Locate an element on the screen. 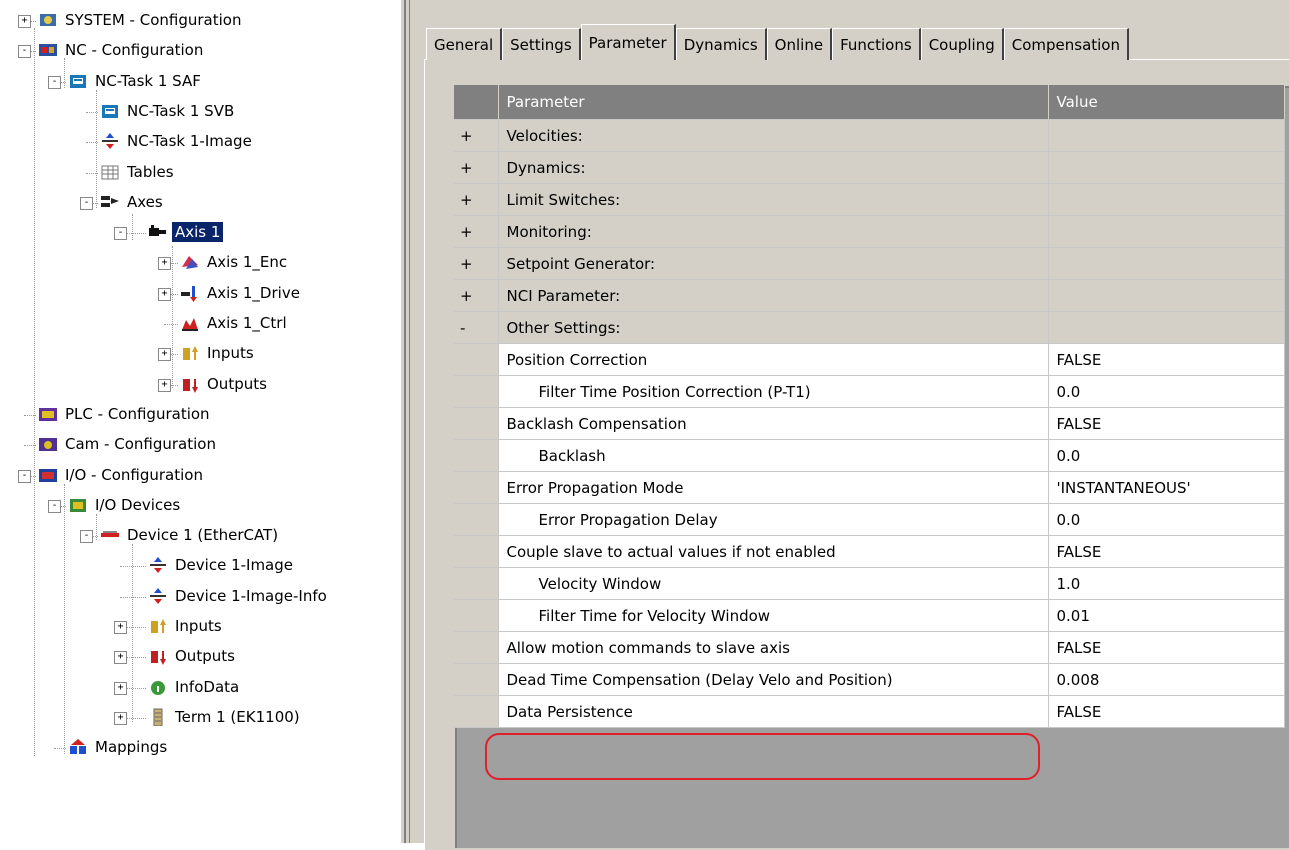 Image resolution: width=1289 pixels, height=850 pixels. tab-functions: Functions is located at coordinates (876, 44).